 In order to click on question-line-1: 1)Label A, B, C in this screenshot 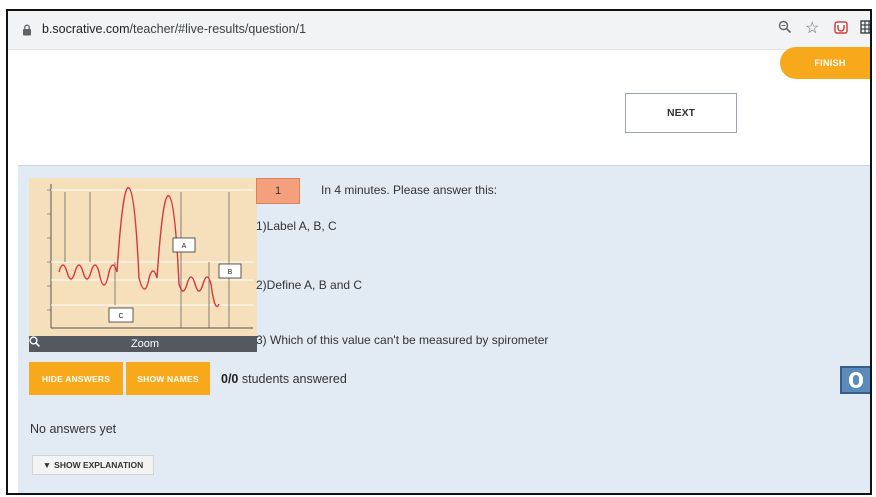, I will do `click(296, 226)`.